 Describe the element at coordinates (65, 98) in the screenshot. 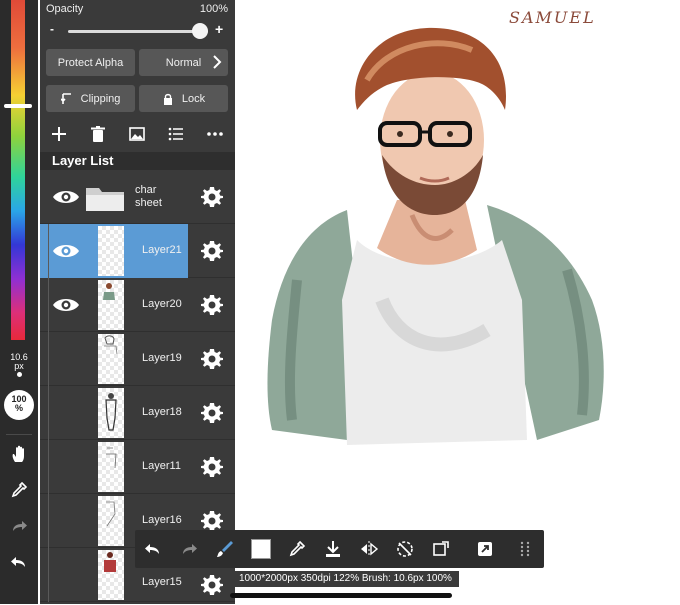

I see `clipping-arrow-icon` at that location.